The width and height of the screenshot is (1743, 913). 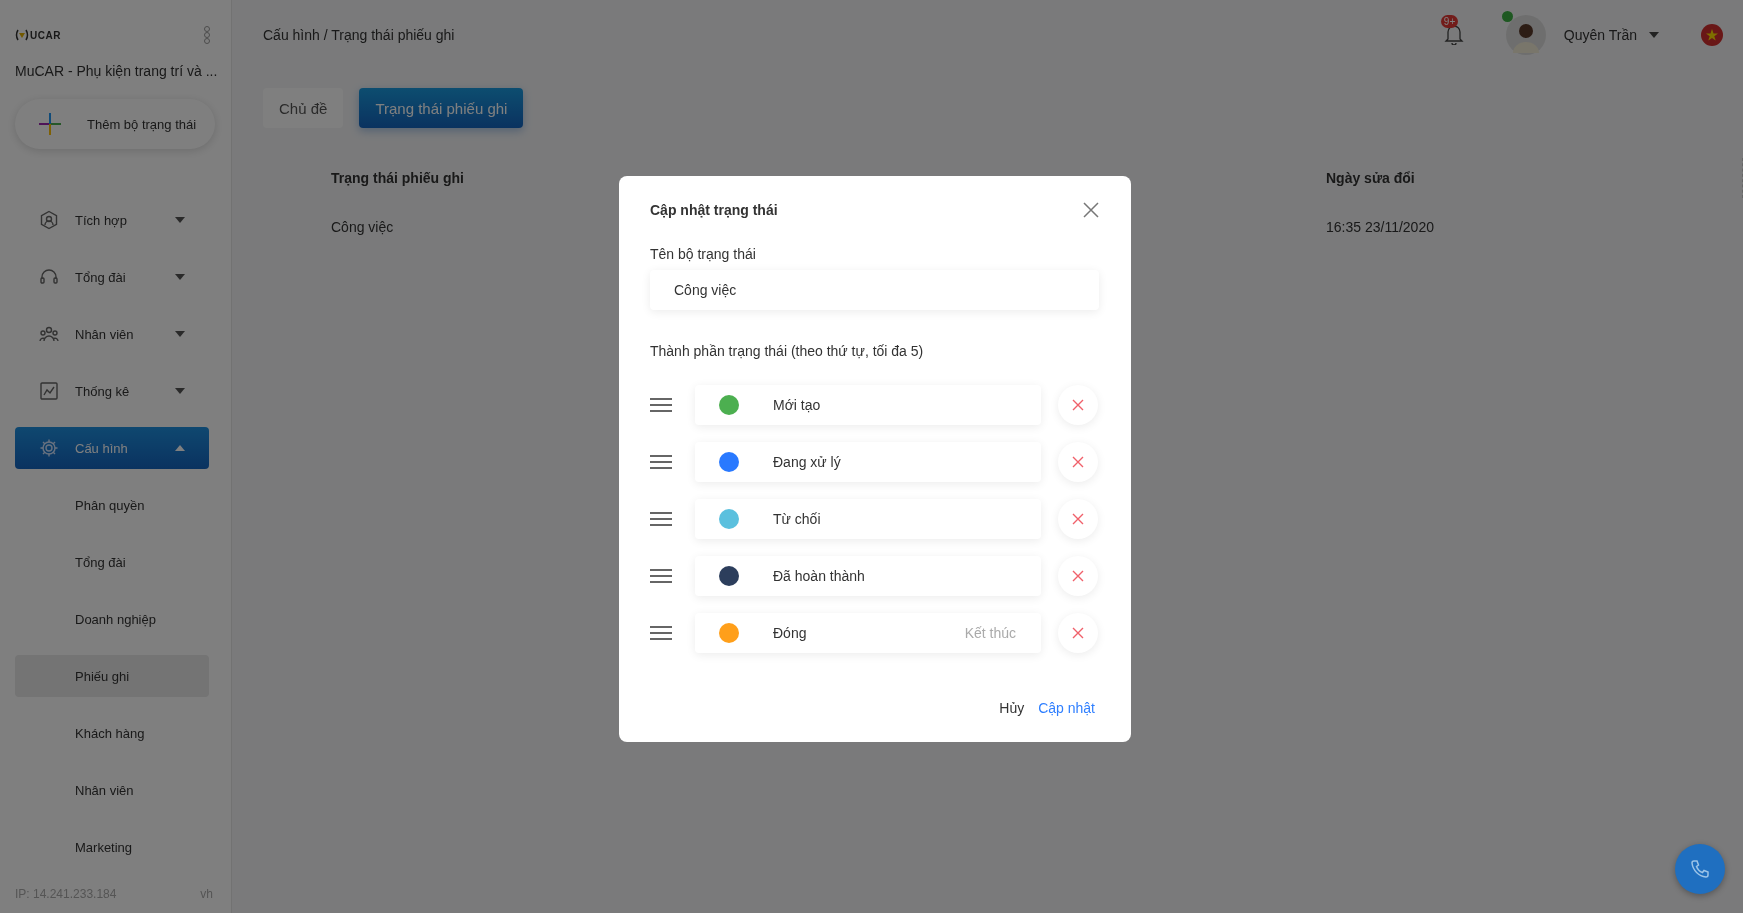 I want to click on dialog-title: Cập nhật trạng thái, so click(x=714, y=210).